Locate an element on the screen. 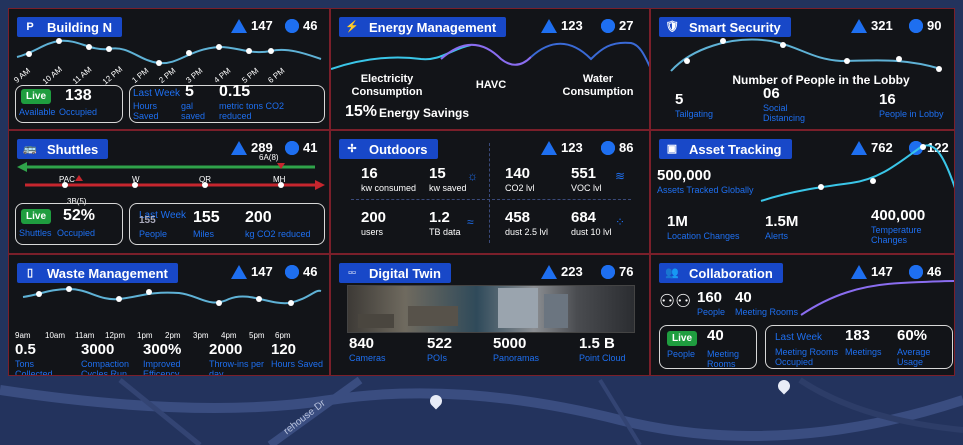  live-people-label: People is located at coordinates (681, 354).